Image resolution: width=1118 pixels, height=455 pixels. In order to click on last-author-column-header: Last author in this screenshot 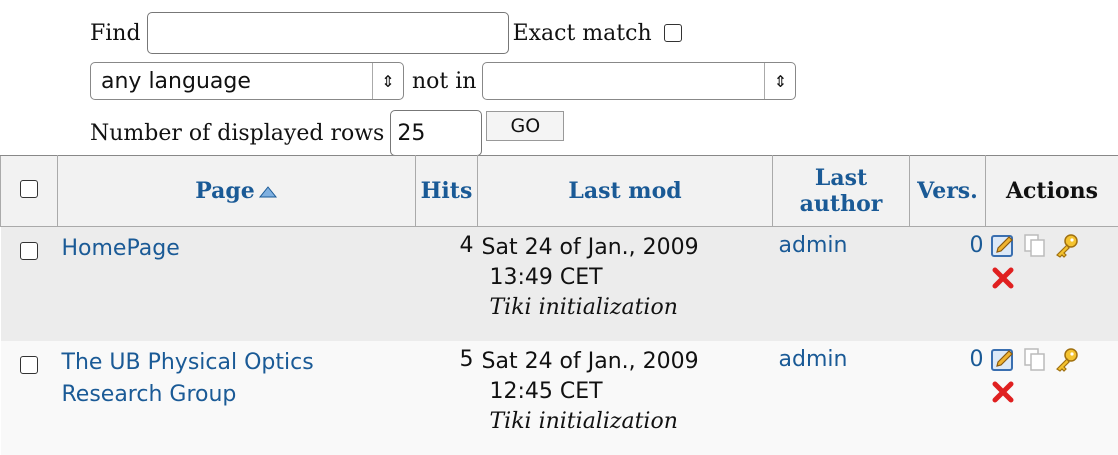, I will do `click(841, 191)`.